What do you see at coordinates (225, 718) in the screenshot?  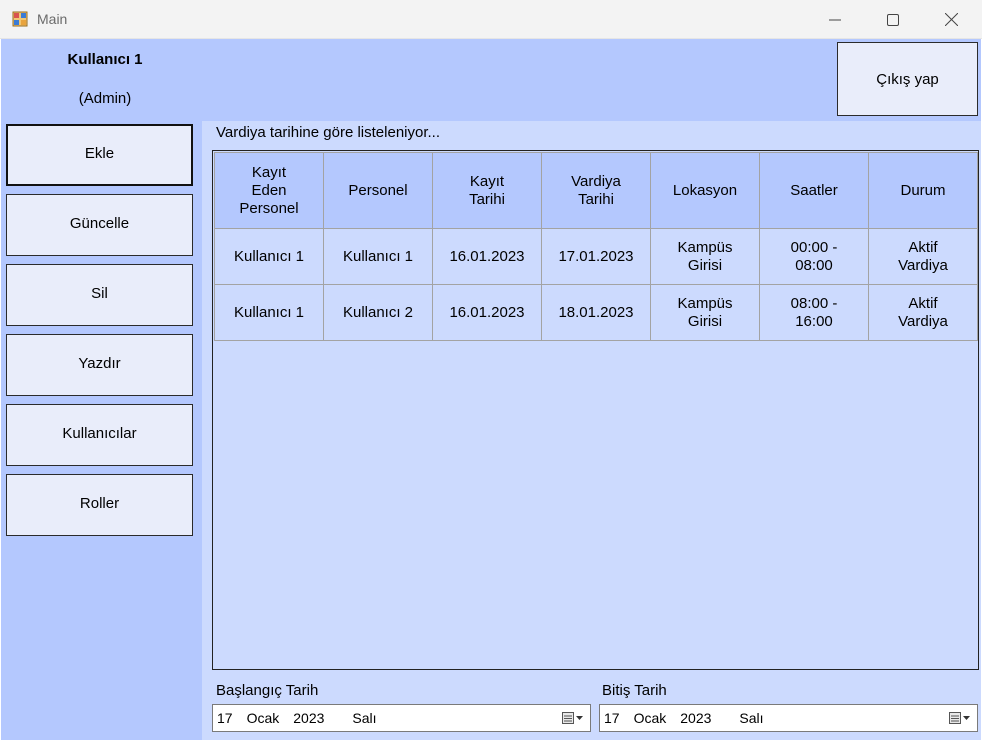 I see `start-day: 17` at bounding box center [225, 718].